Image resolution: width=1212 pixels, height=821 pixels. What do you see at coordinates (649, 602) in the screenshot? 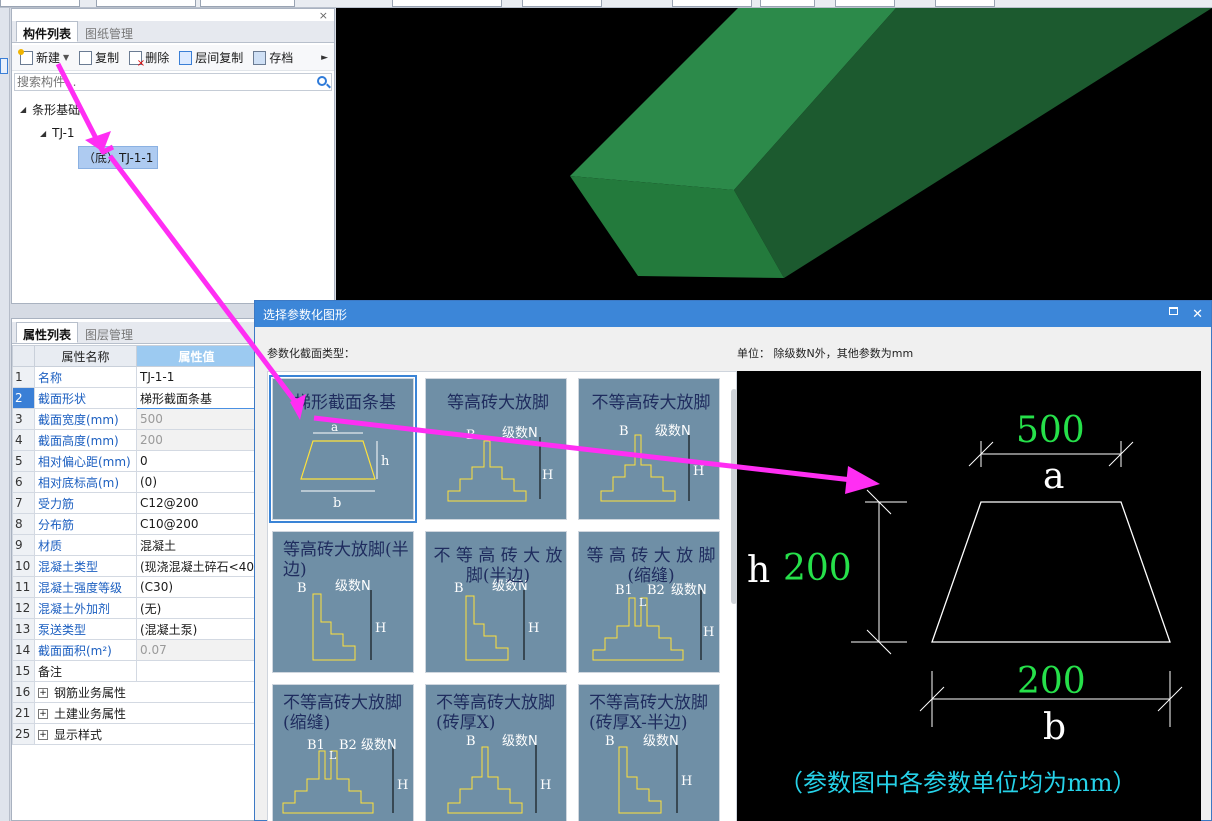
I see `shape-tile-equal-brick-joint: B1 L B2 级数N H 等 高 砖 大 放 脚(缩缝)` at bounding box center [649, 602].